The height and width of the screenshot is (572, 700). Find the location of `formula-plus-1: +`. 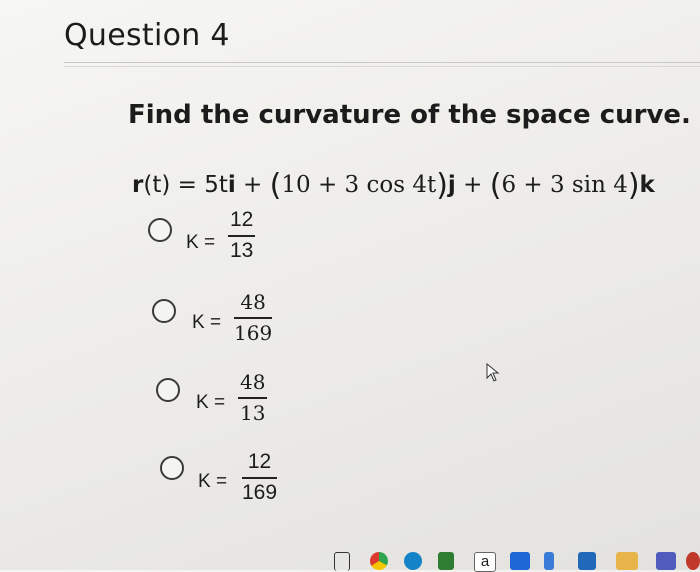

formula-plus-1: + is located at coordinates (252, 185).